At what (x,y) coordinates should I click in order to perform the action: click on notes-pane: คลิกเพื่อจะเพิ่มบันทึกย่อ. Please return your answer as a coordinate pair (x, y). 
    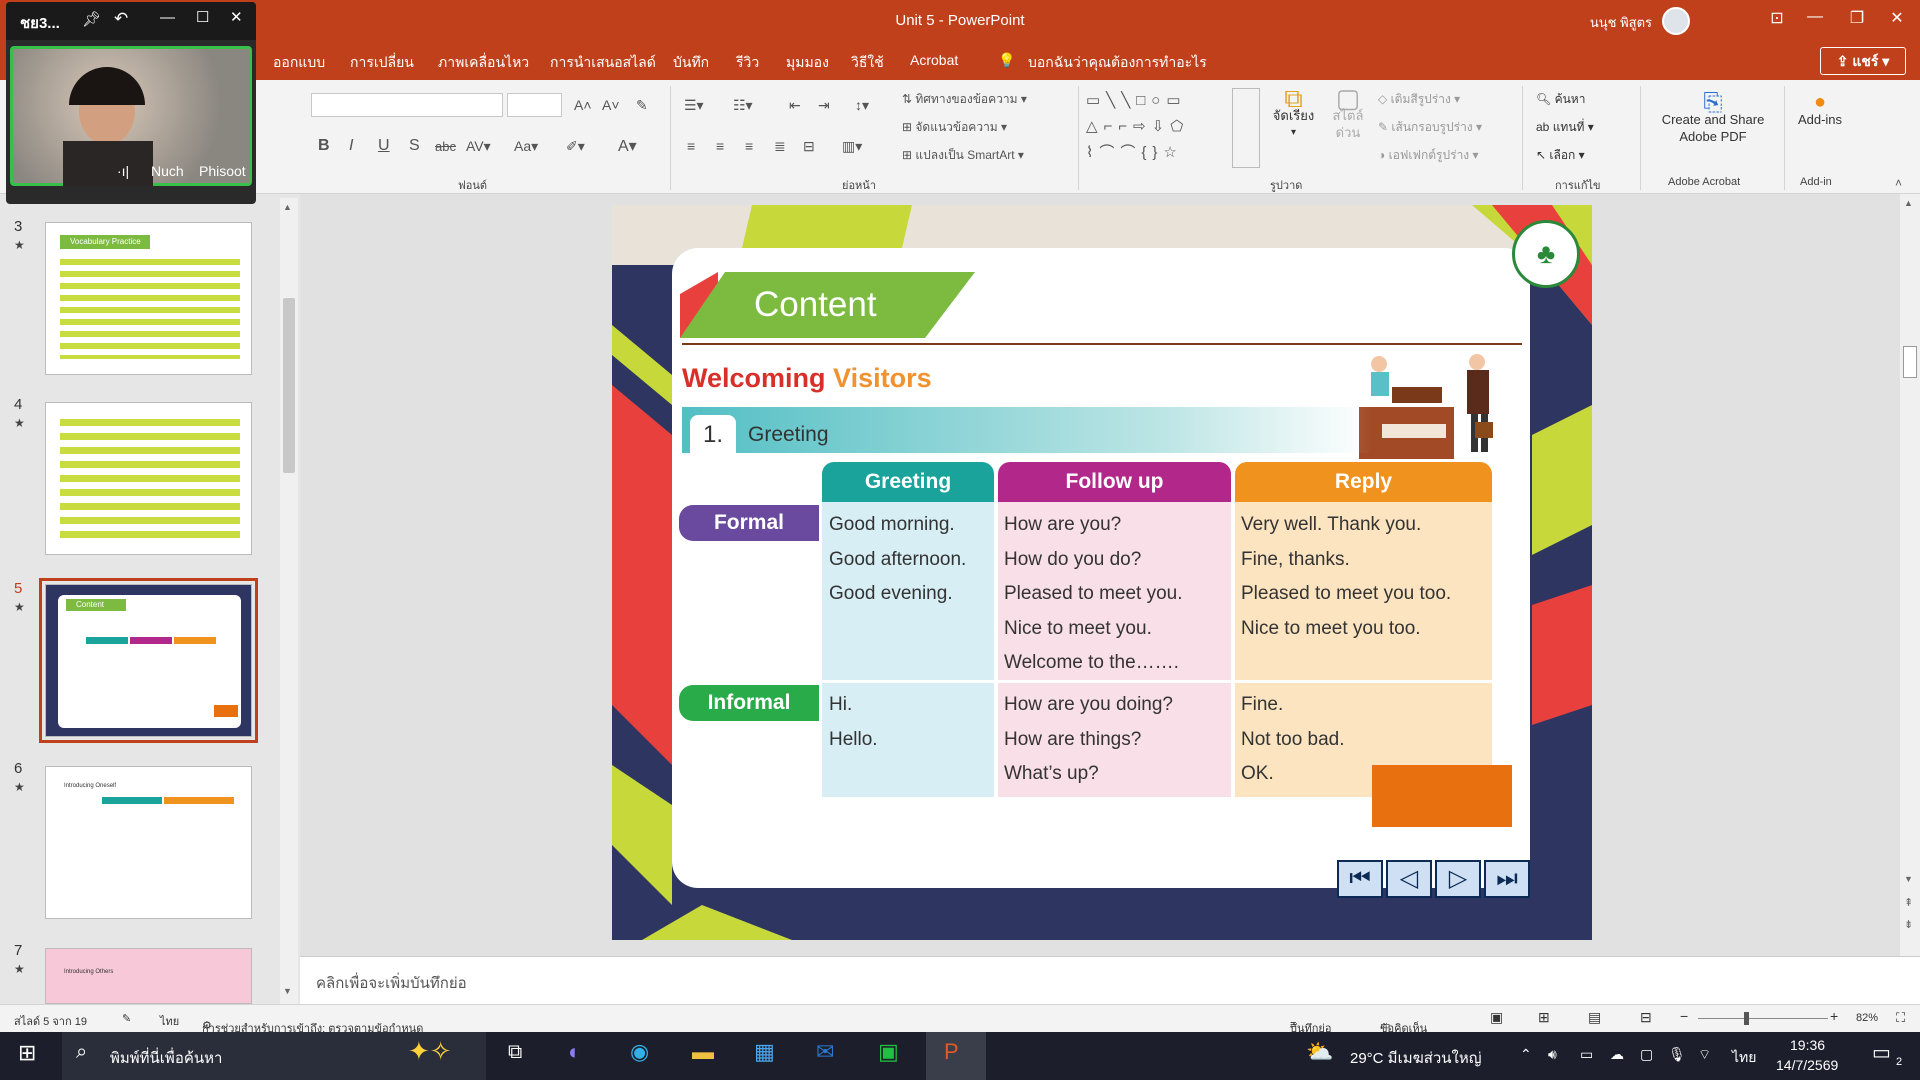
    Looking at the image, I should click on (1110, 980).